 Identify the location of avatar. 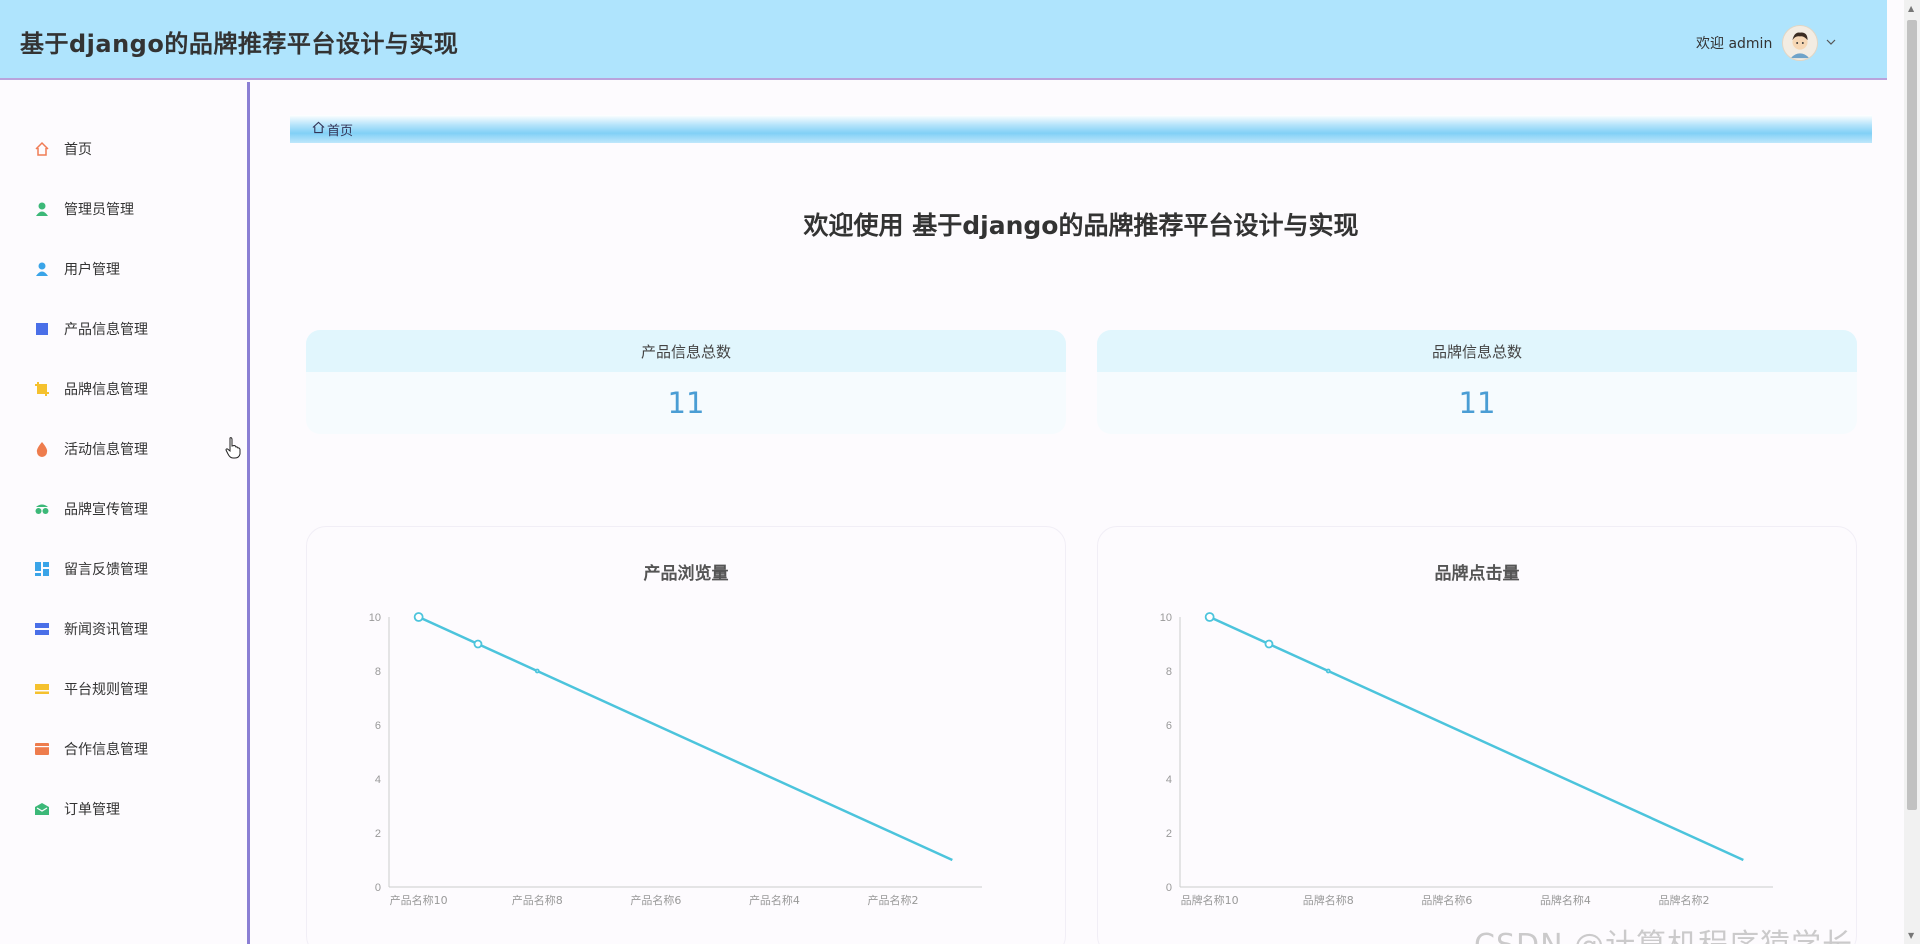
(1800, 43).